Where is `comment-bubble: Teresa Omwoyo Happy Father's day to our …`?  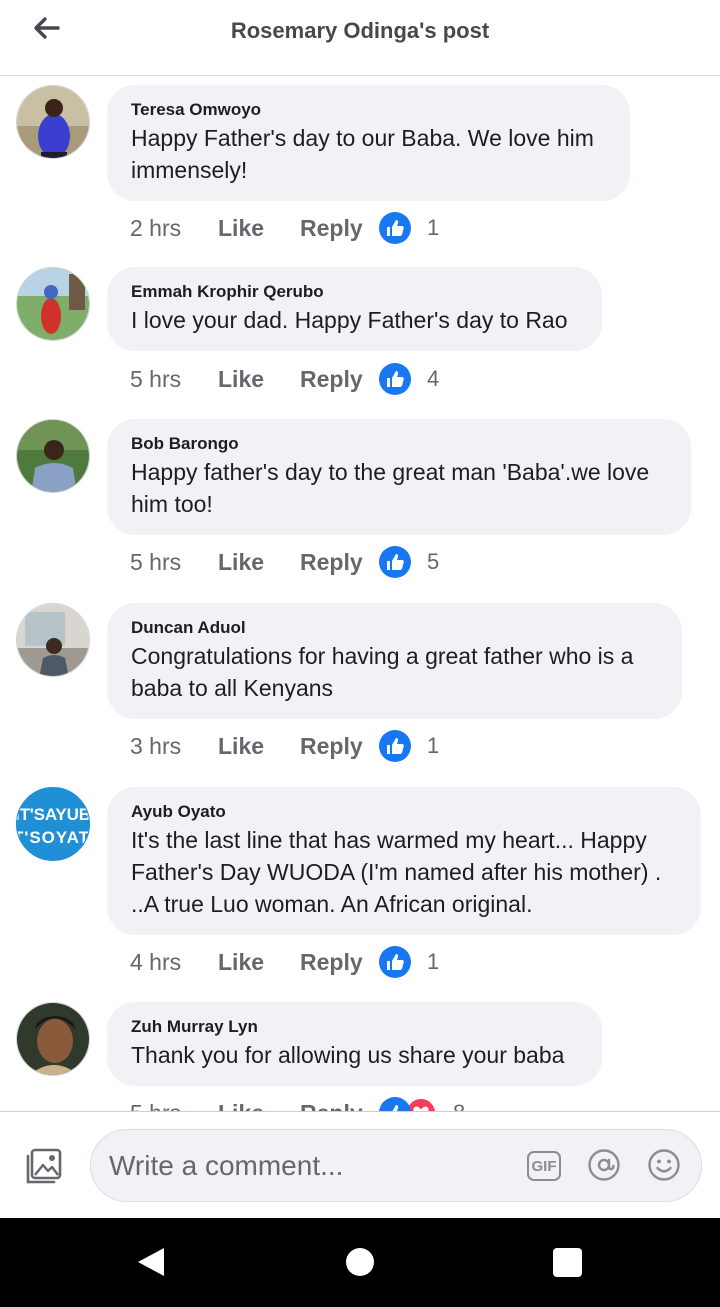 comment-bubble: Teresa Omwoyo Happy Father's day to our … is located at coordinates (368, 143).